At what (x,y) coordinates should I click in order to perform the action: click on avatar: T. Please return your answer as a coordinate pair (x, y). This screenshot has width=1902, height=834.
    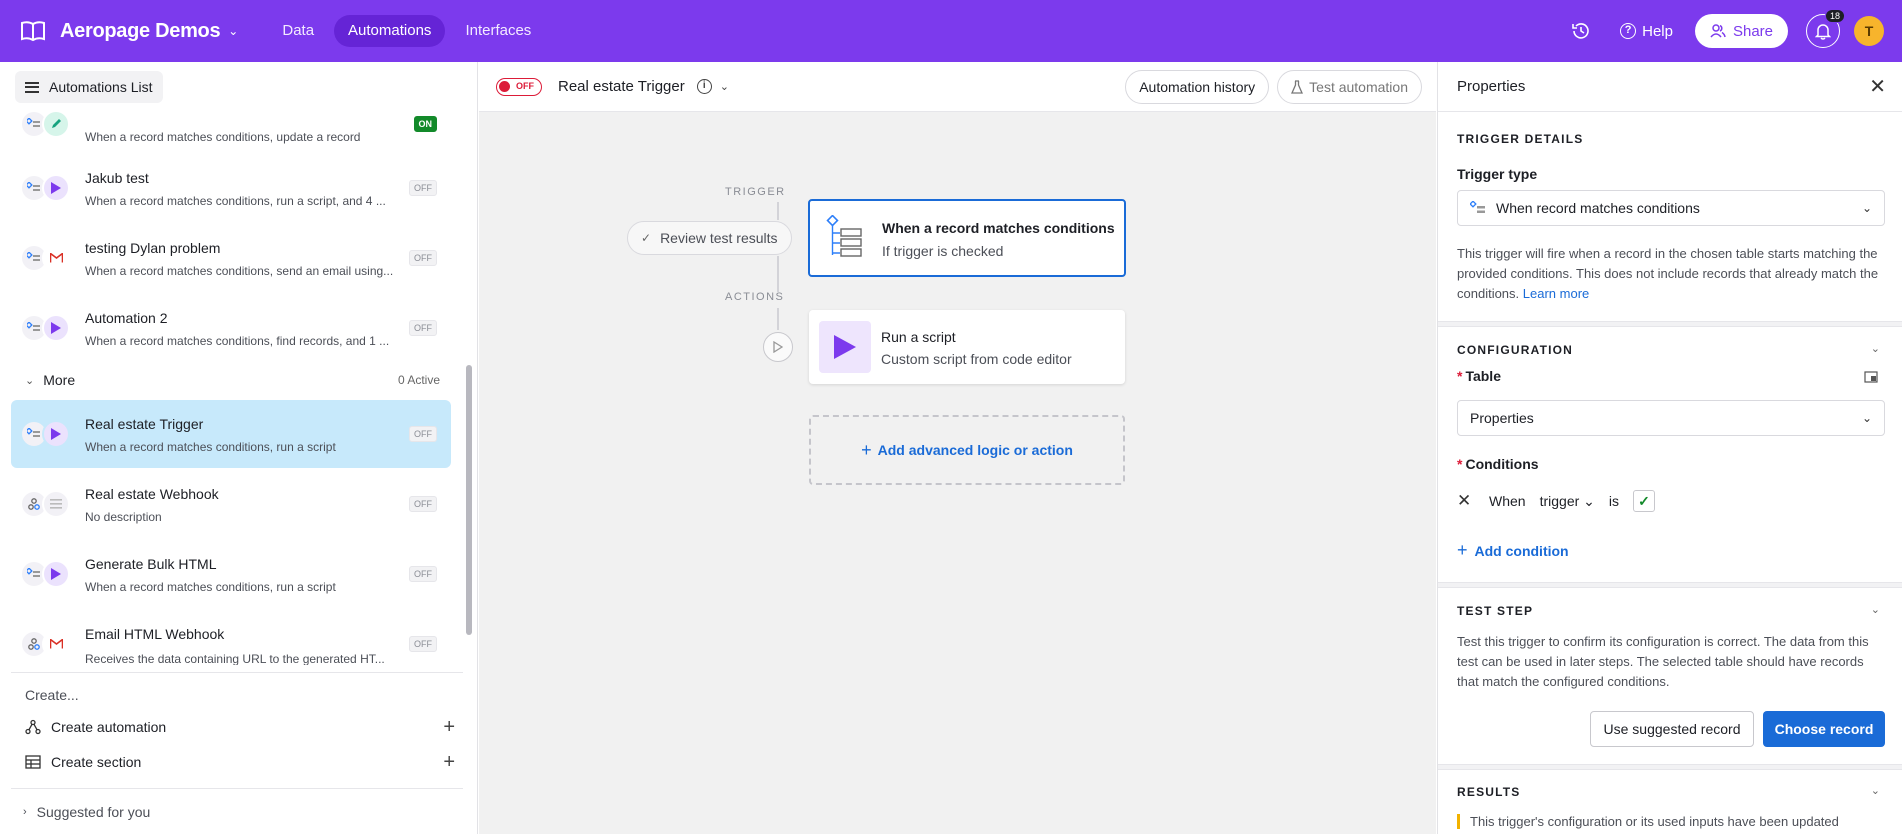
    Looking at the image, I should click on (1869, 31).